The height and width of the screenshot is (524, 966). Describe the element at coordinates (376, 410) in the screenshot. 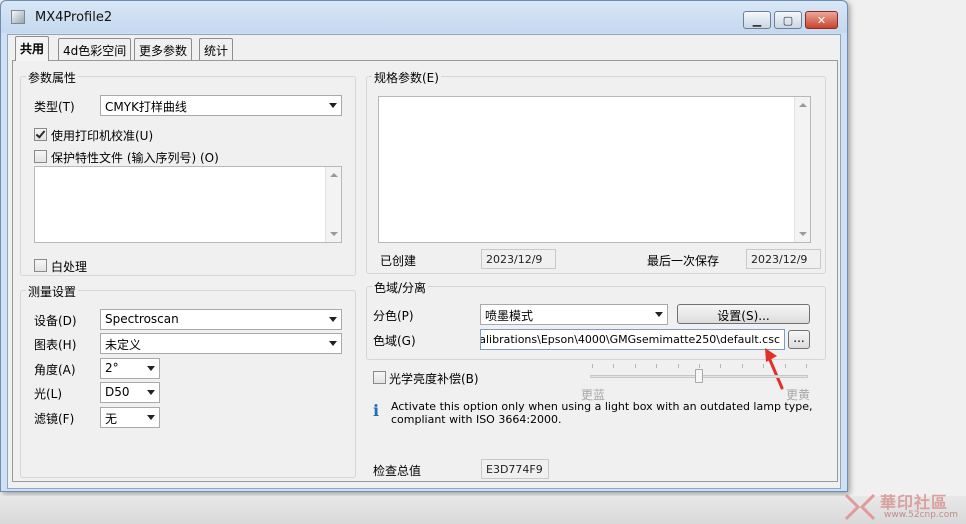

I see `info-icon: i` at that location.